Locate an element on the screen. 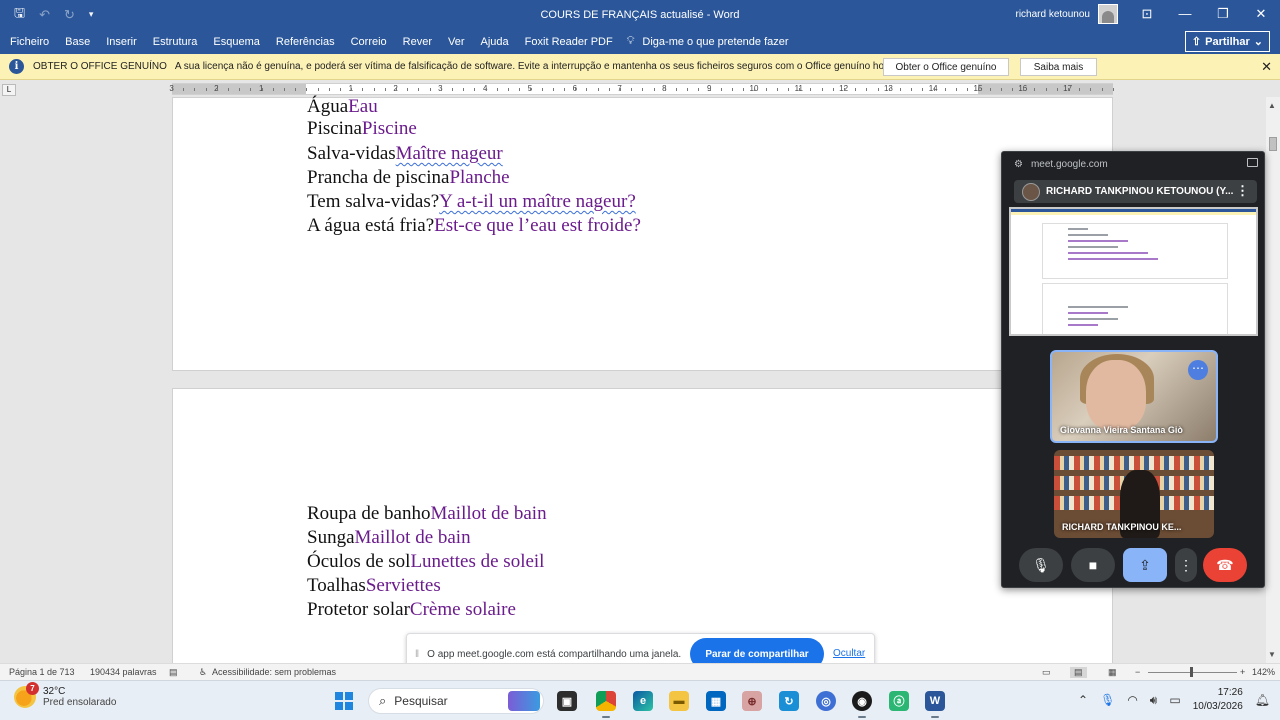 The image size is (1280, 720). portuguese-text: Piscina is located at coordinates (334, 128).